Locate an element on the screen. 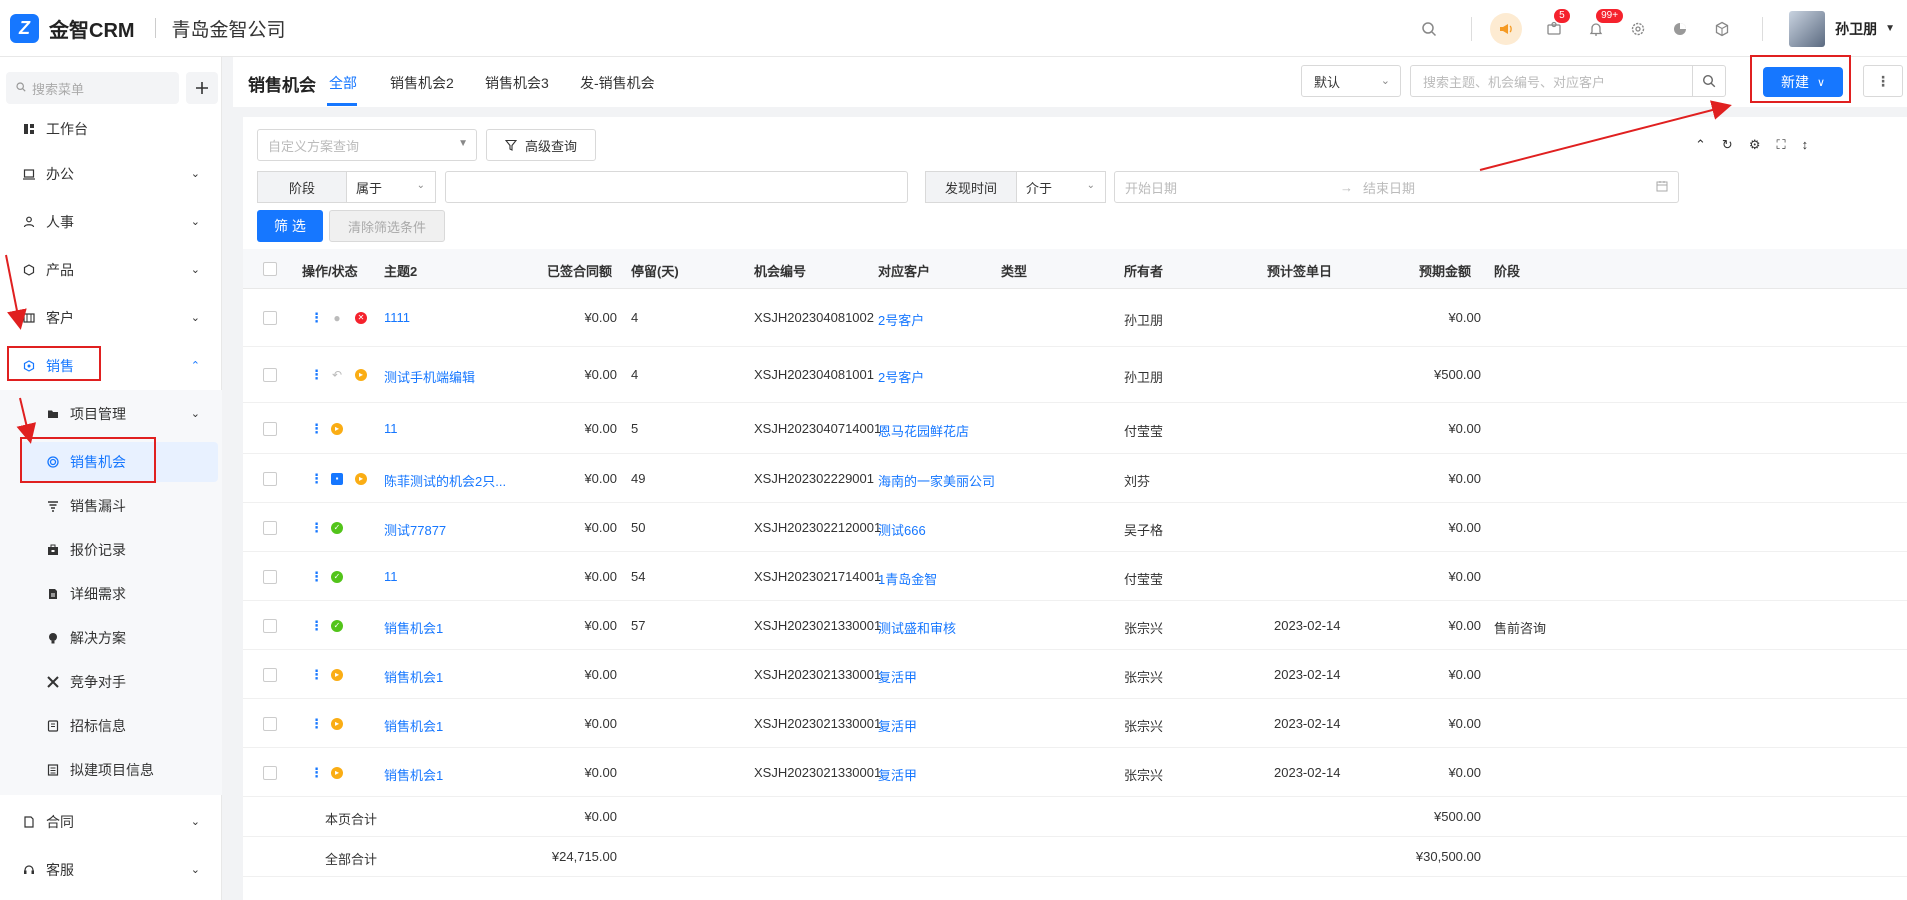 This screenshot has height=900, width=1907. sidebar-item-workbench: 工作台 is located at coordinates (111, 129).